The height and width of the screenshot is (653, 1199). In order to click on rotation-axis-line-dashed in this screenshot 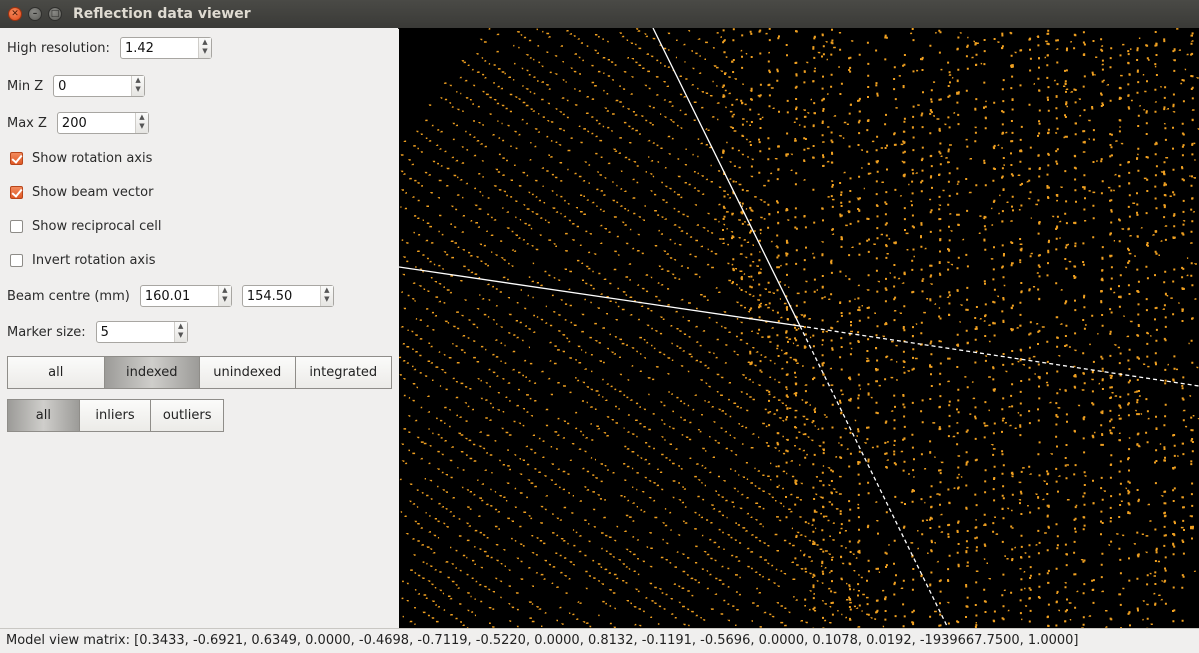, I will do `click(873, 476)`.